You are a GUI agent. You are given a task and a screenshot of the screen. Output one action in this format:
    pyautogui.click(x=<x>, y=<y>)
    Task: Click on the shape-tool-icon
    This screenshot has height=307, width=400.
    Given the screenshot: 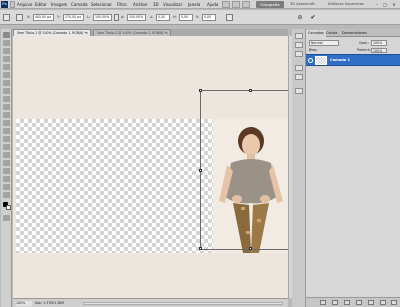 What is the action you would take?
    pyautogui.click(x=6, y=171)
    